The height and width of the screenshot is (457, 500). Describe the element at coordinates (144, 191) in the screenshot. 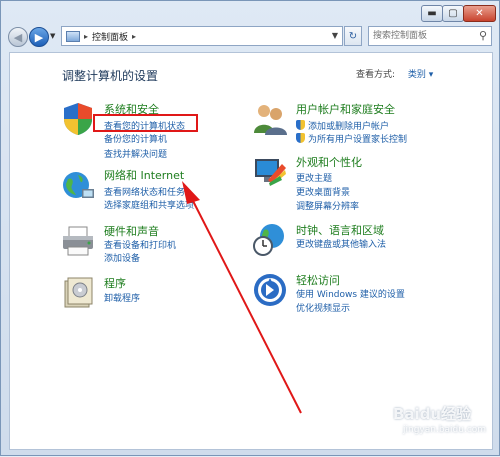

I see `link-view-network-status: 查看网络状态和任务` at that location.